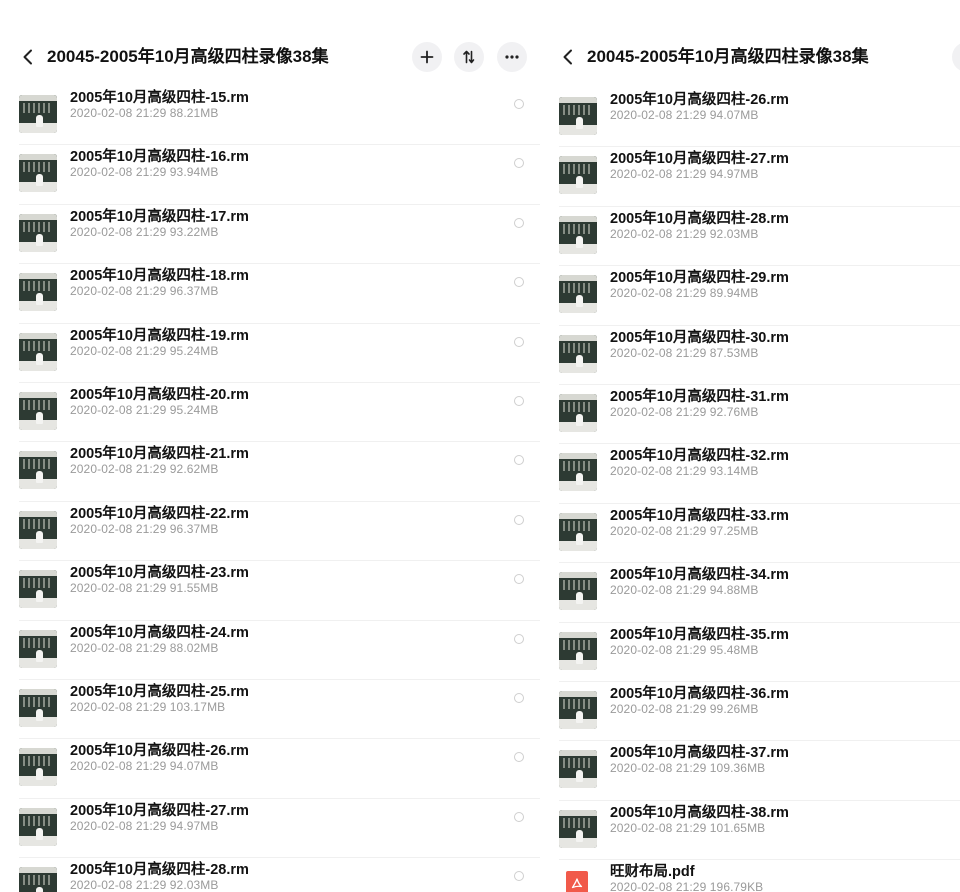 The image size is (960, 892). What do you see at coordinates (688, 768) in the screenshot?
I see `file-meta: 2020-02-08 21:29 109.36MB` at bounding box center [688, 768].